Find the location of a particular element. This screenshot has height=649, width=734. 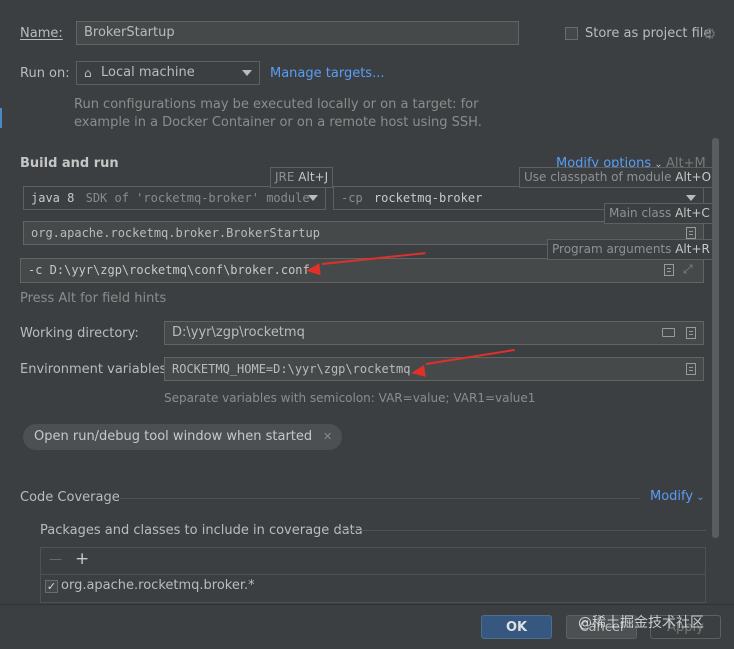

classpath-hint: Use classpath of module Alt+O is located at coordinates (618, 177).